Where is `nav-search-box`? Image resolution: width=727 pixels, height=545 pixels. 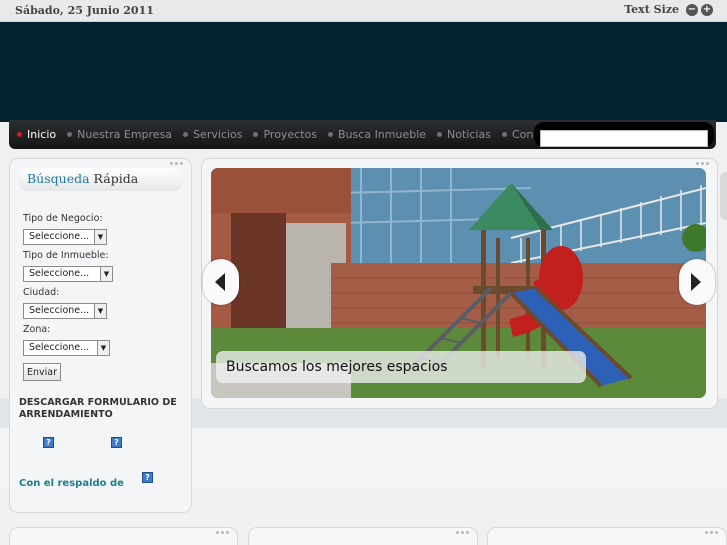
nav-search-box is located at coordinates (624, 134).